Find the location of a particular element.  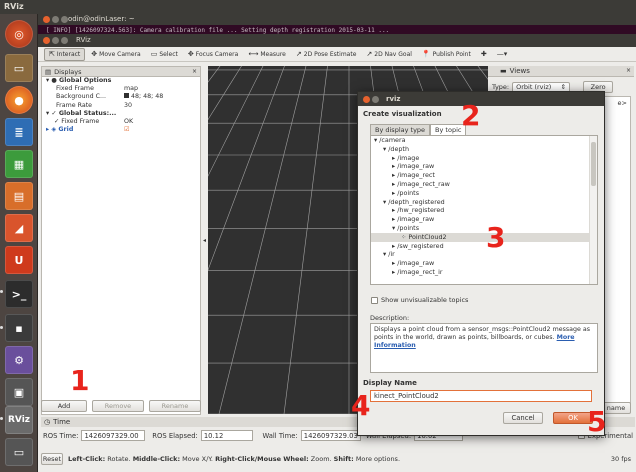

display-value: 48; 48; 48 is located at coordinates (147, 97).